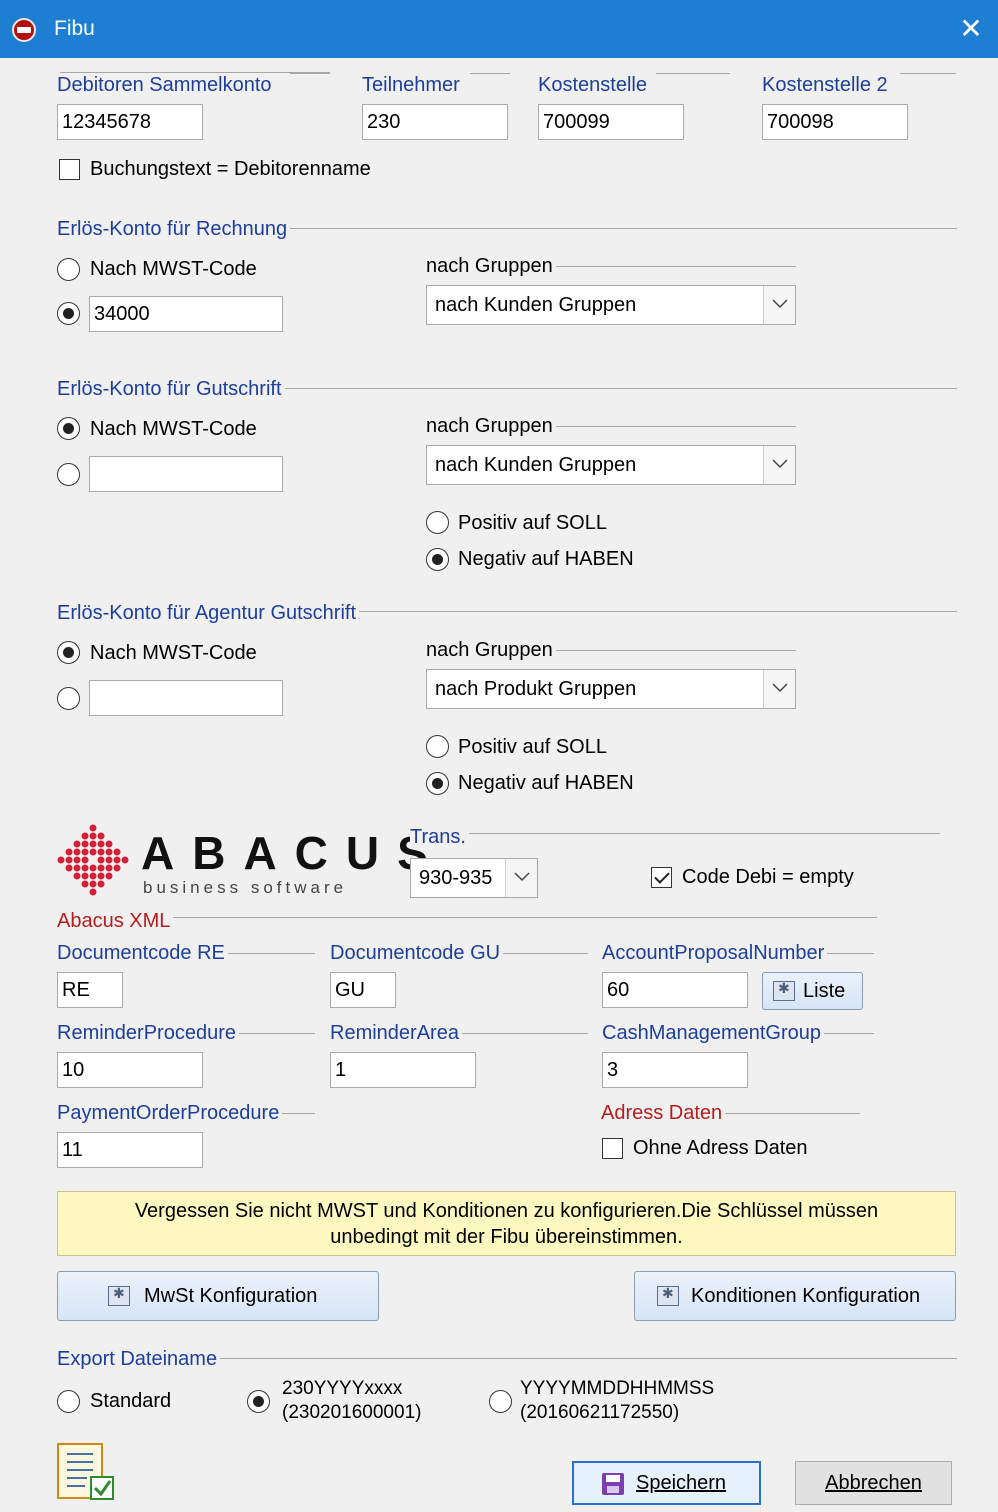 This screenshot has height=1512, width=998. Describe the element at coordinates (115, 921) in the screenshot. I see `abacus-xml-title: Abacus XML` at that location.